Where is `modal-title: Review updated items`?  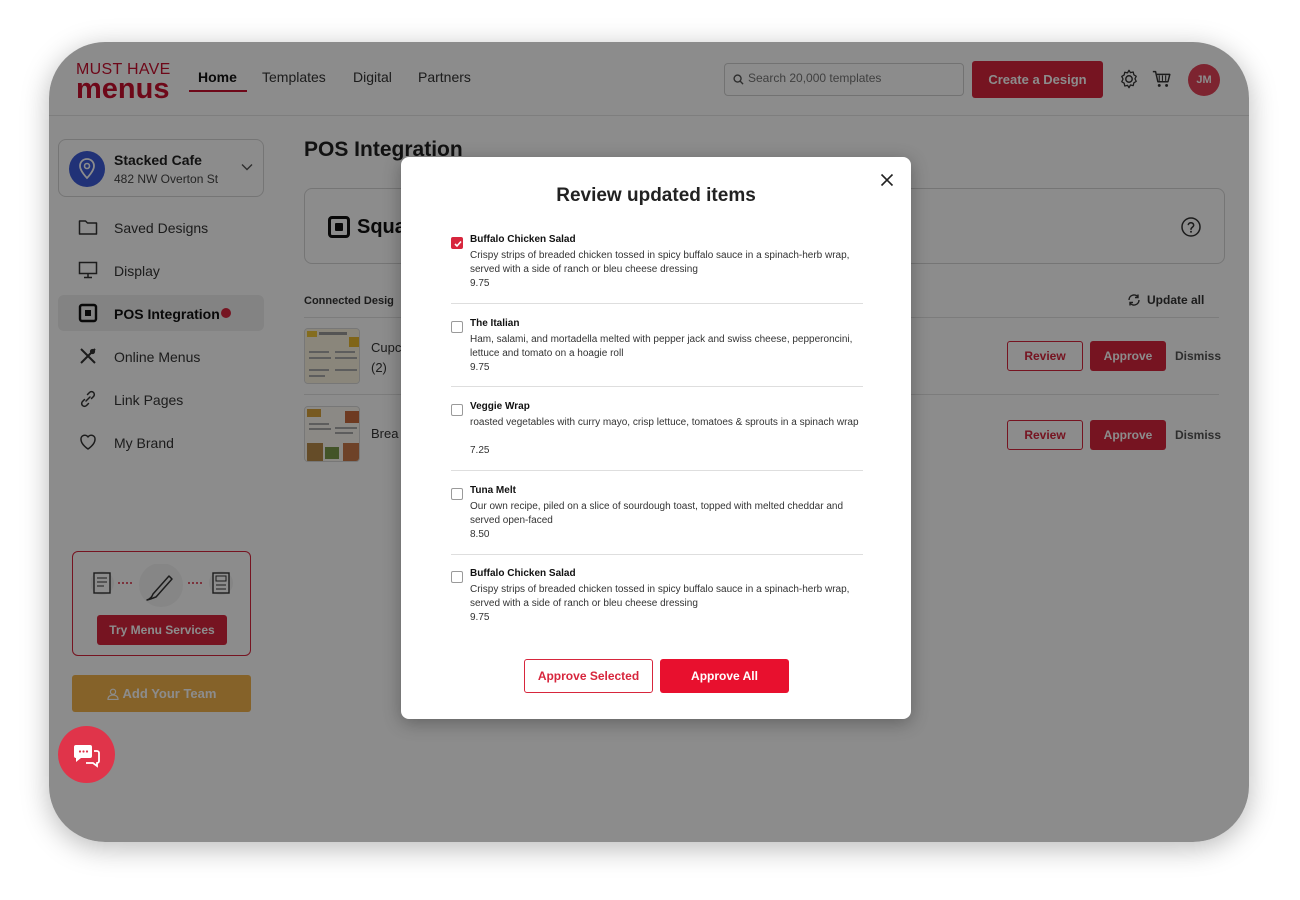 modal-title: Review updated items is located at coordinates (656, 195).